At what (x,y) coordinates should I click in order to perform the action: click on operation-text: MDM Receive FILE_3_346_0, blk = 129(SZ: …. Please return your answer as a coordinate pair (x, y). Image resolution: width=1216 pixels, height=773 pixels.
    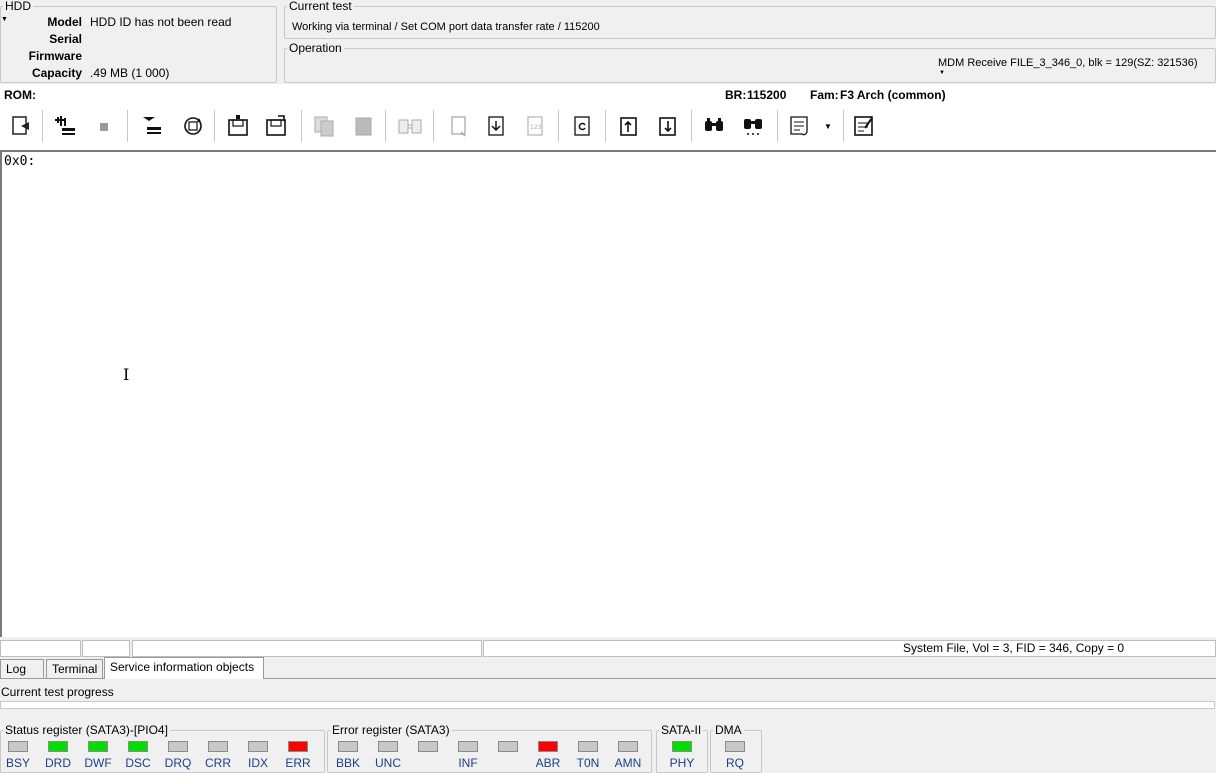
    Looking at the image, I should click on (1068, 63).